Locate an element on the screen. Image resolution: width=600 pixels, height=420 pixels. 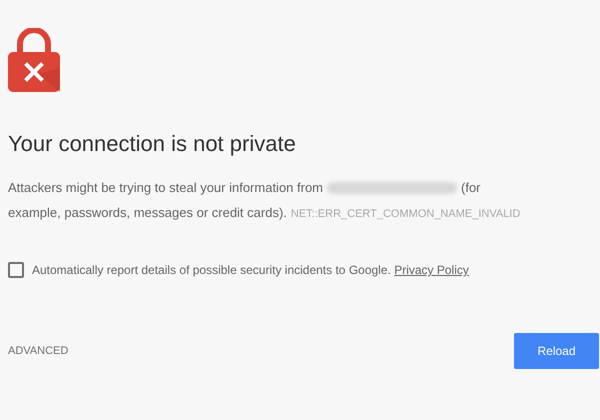
warning-text: Attackers might be trying to steal your information from is located at coordinates (166, 188).